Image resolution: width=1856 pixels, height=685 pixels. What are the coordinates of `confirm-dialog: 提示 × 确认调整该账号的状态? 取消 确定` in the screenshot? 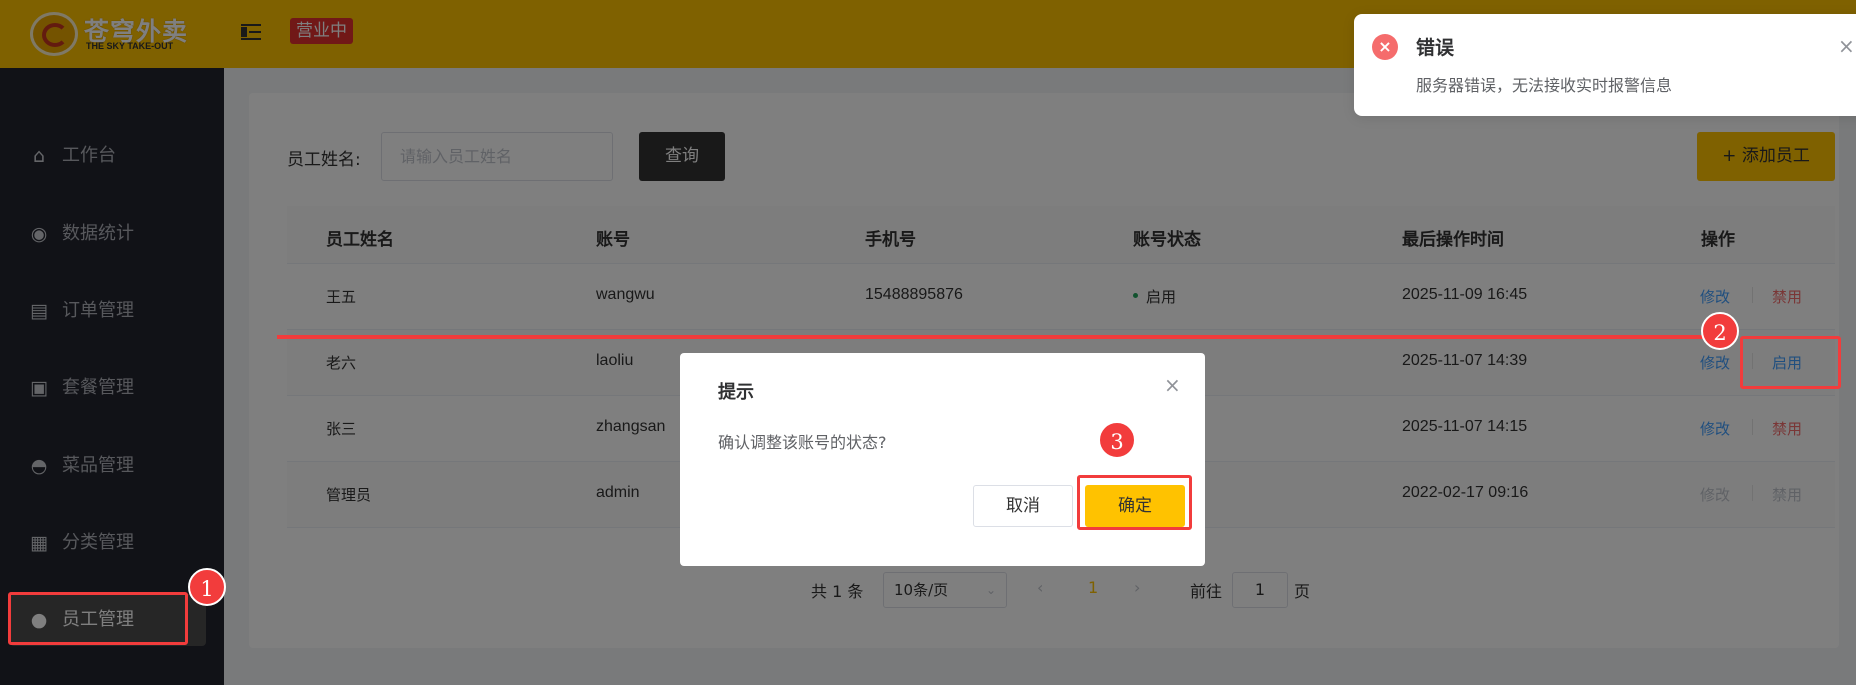 It's located at (942, 459).